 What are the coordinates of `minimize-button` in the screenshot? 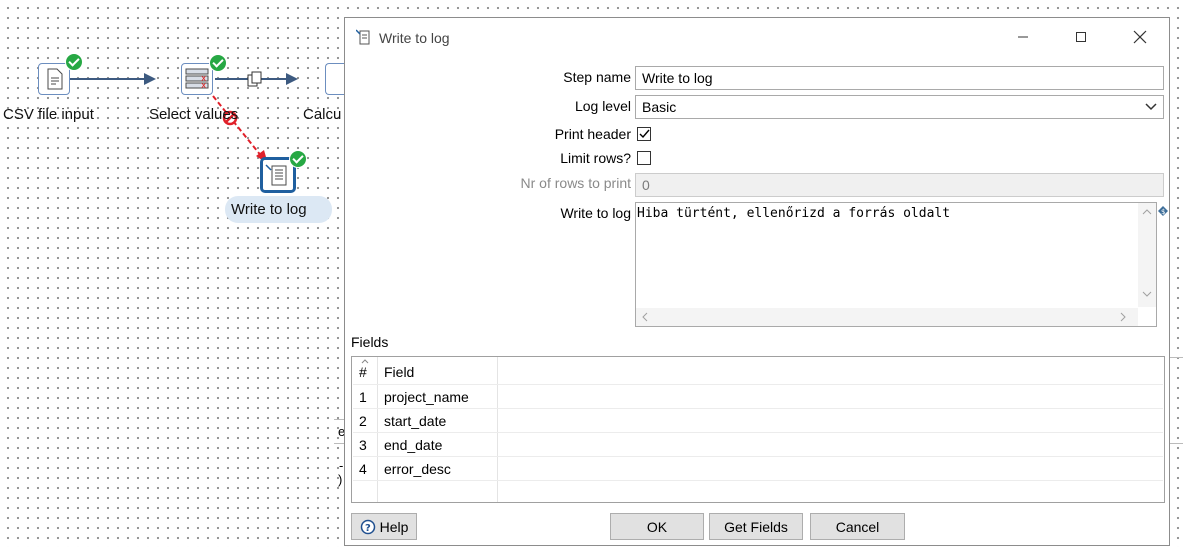 It's located at (1023, 37).